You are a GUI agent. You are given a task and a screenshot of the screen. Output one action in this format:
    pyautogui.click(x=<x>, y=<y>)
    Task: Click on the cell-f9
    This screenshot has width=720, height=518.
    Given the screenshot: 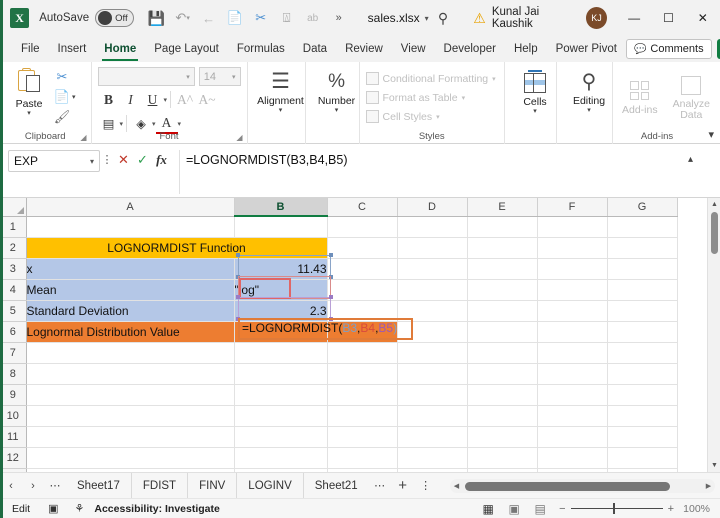 What is the action you would take?
    pyautogui.click(x=572, y=395)
    